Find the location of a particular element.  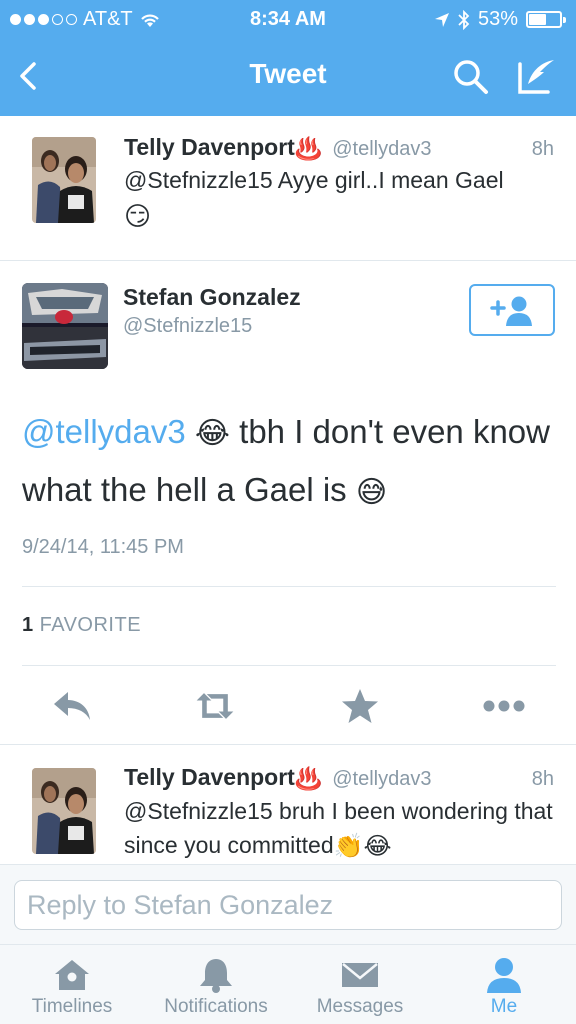

tab-notifications: Notifications is located at coordinates (216, 984).